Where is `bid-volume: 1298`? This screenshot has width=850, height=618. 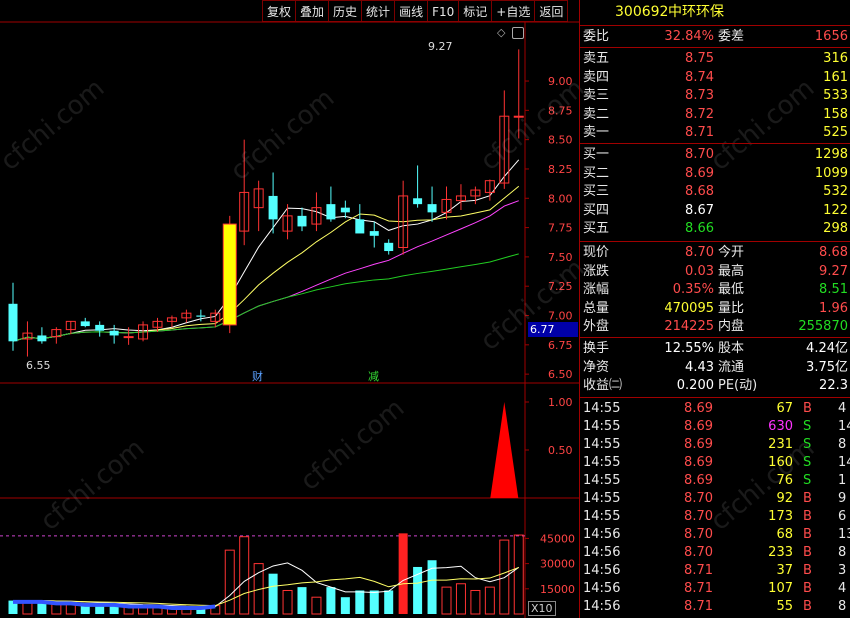
bid-volume: 1298 is located at coordinates (831, 154).